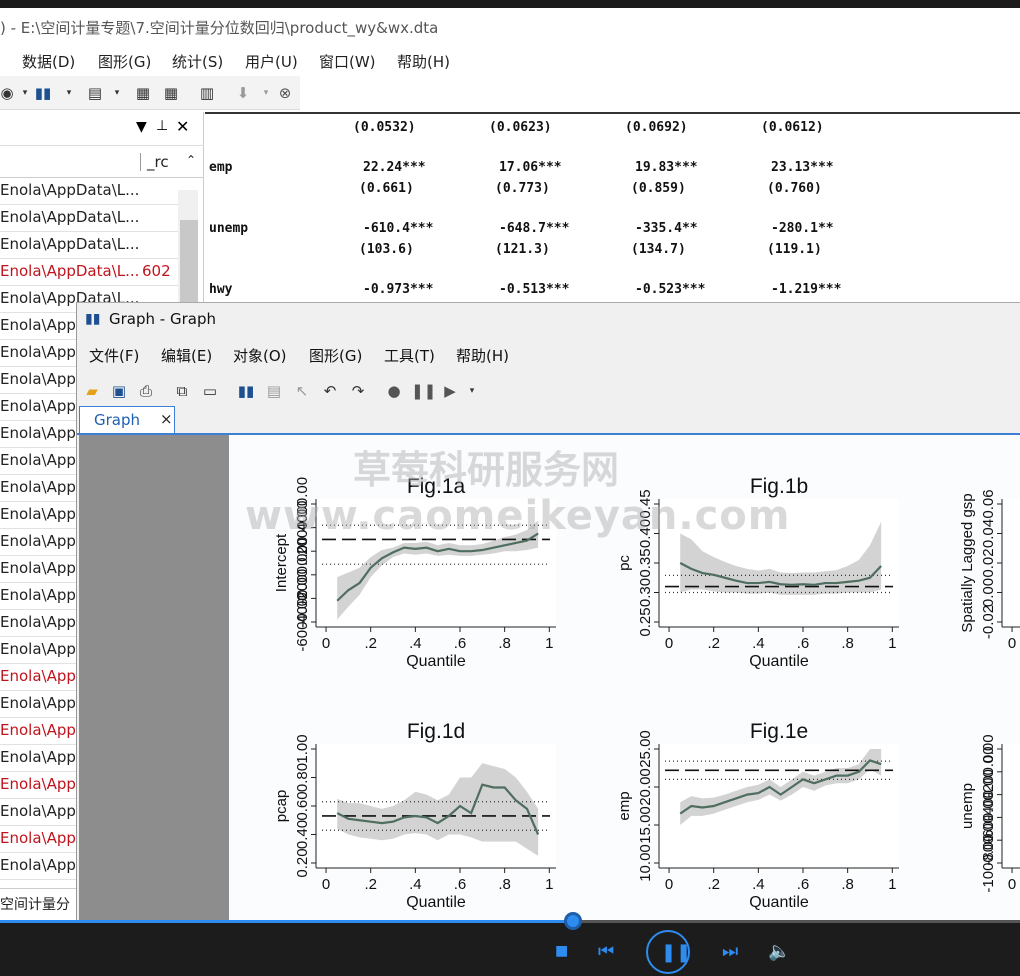 This screenshot has height=976, width=1020. Describe the element at coordinates (246, 391) in the screenshot. I see `graph-editor-icon: ▮▮` at that location.